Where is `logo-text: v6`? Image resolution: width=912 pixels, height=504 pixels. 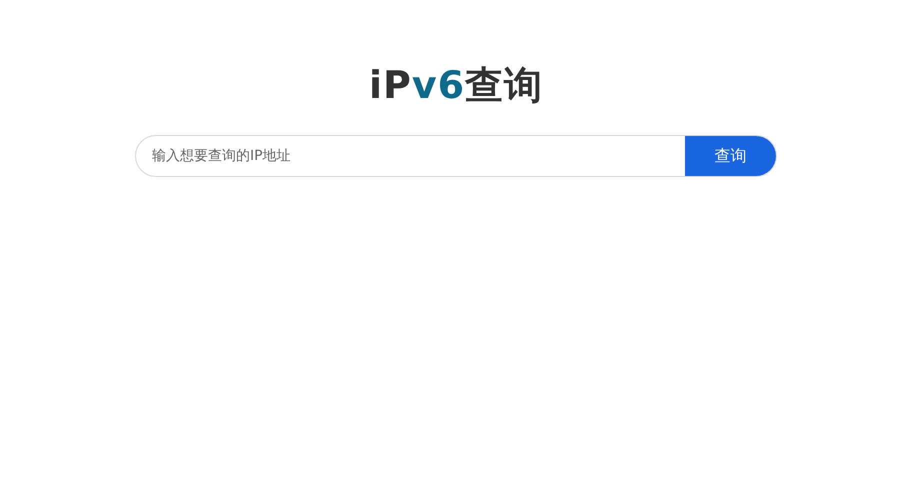 logo-text: v6 is located at coordinates (439, 85).